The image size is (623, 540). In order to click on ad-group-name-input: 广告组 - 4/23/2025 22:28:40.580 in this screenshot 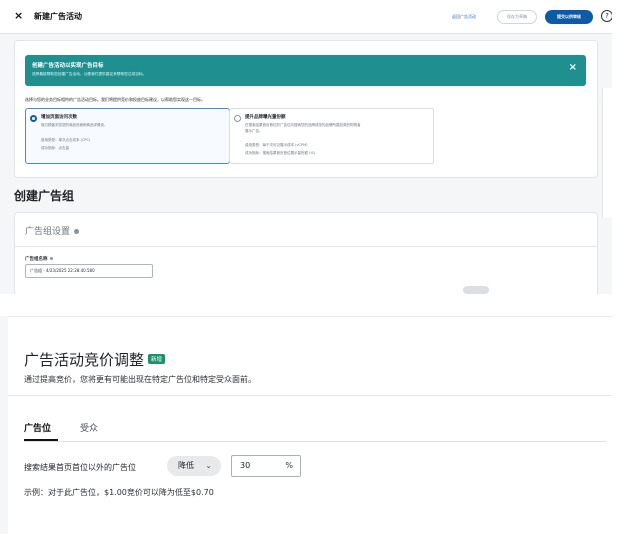, I will do `click(89, 271)`.